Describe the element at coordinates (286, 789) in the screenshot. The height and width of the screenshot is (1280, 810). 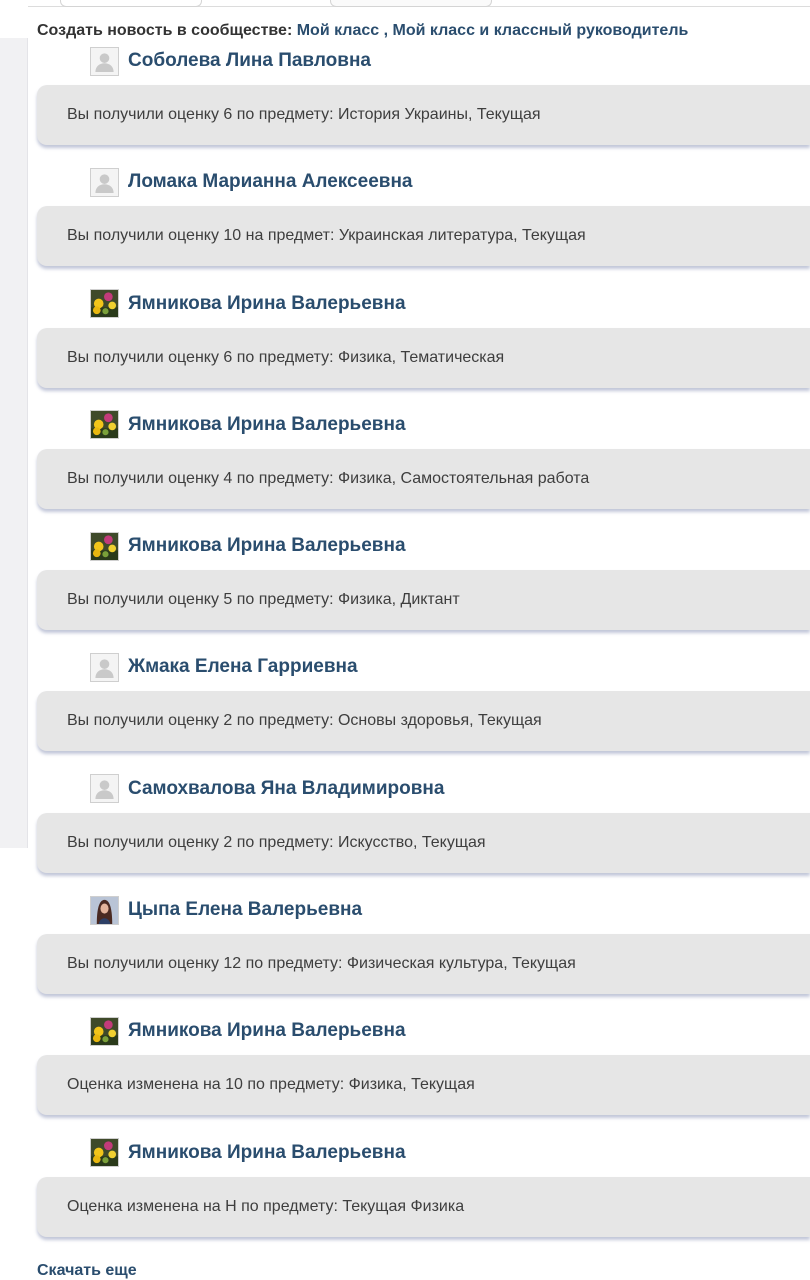
I see `author-name-link: Самохвалова Яна Владимировна` at that location.